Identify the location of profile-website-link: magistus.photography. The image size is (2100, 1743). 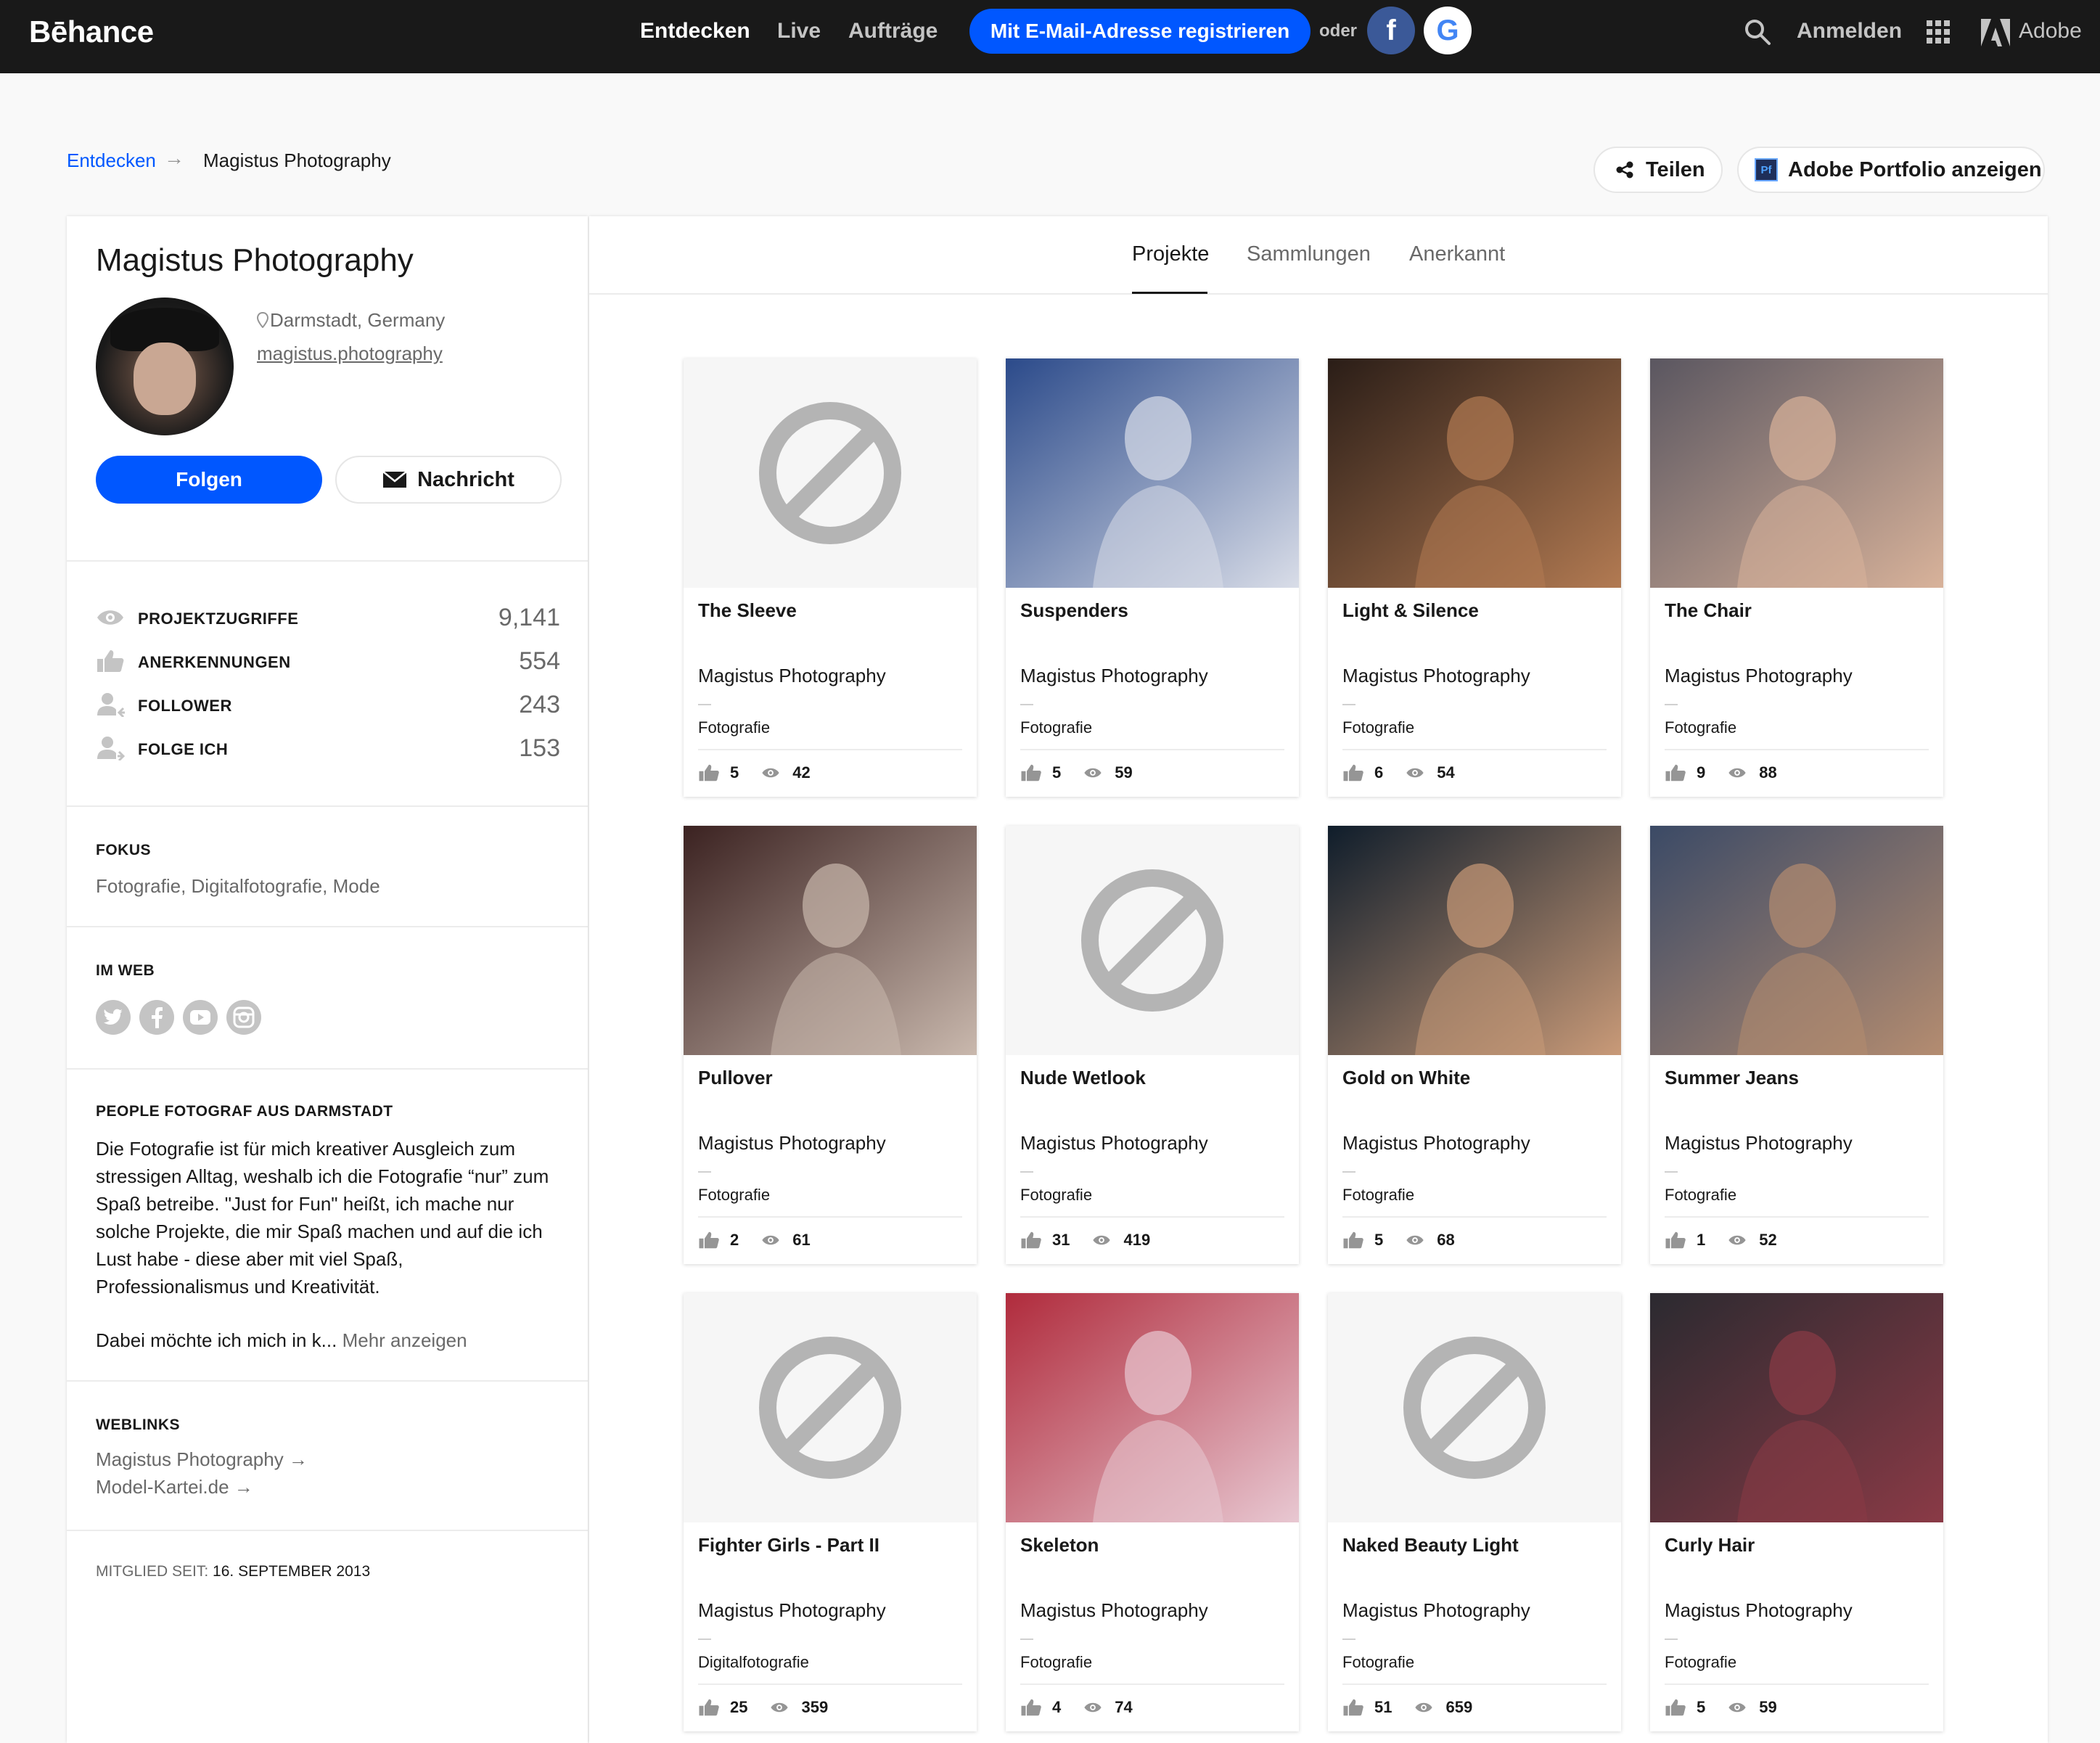
(350, 354).